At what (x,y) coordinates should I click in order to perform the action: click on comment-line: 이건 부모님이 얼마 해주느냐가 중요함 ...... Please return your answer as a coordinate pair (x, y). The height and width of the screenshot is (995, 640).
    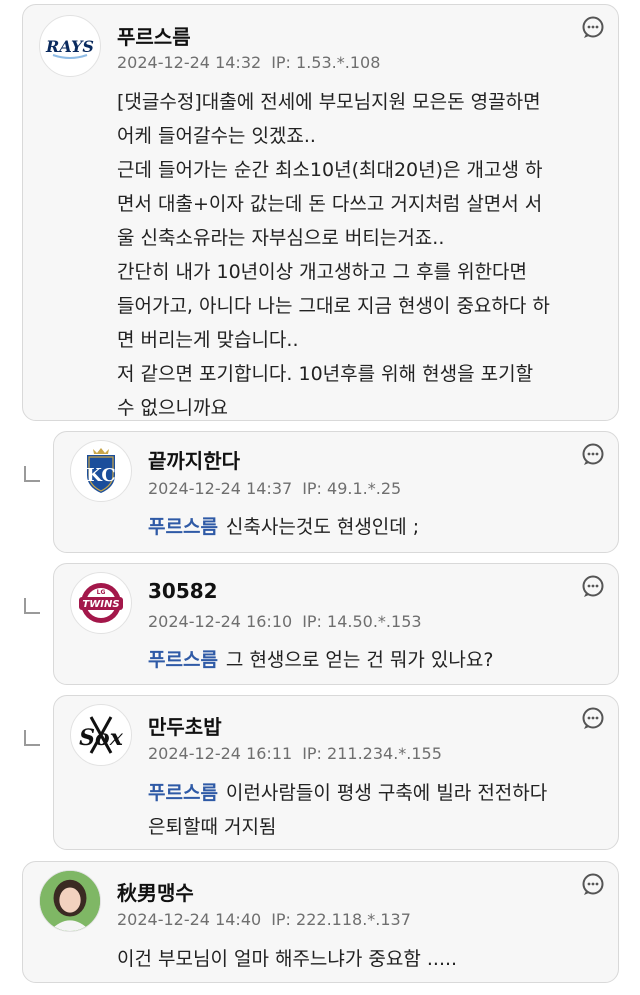
    Looking at the image, I should click on (287, 959).